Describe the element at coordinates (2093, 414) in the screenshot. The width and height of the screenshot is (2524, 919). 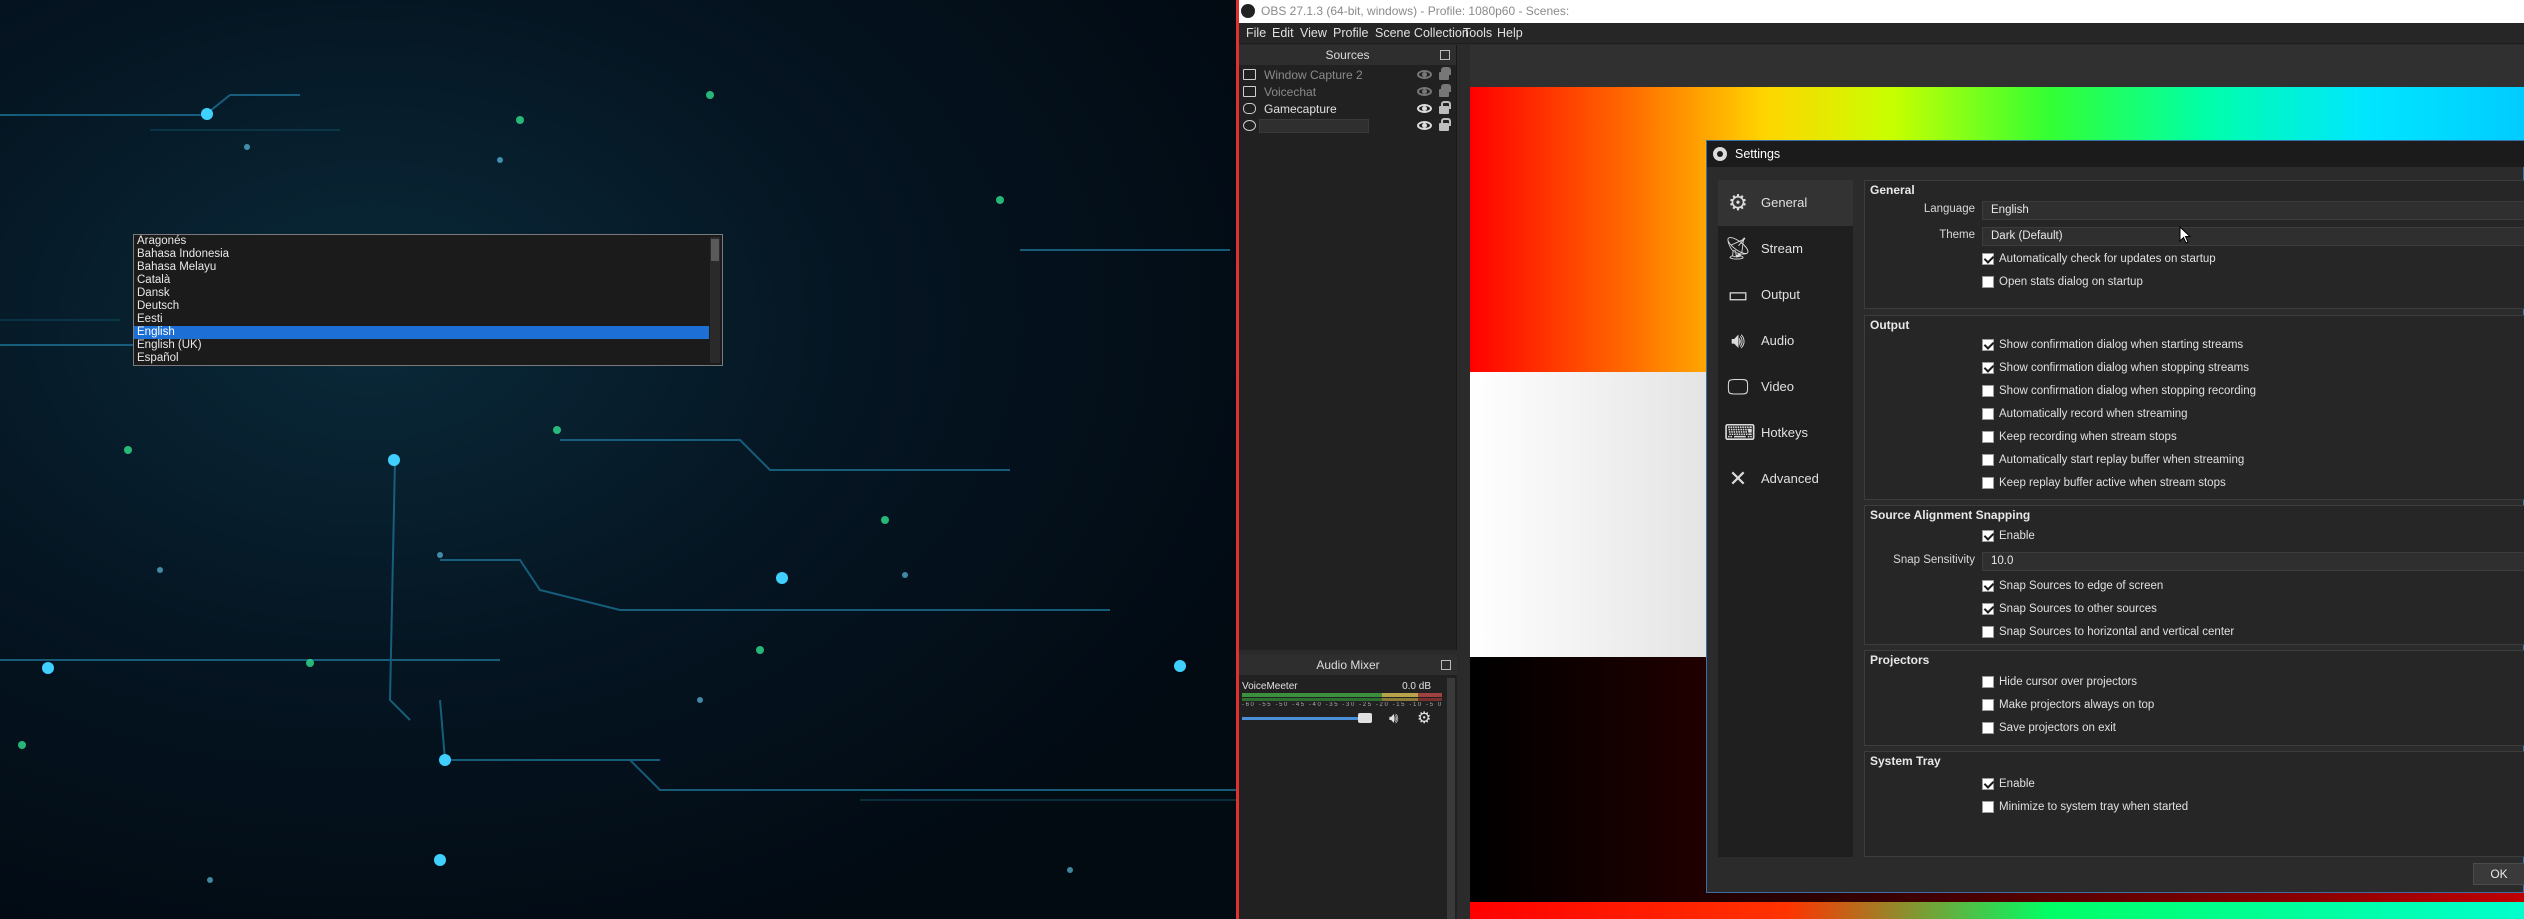
I see `checkbox-label: Automatically record when streaming` at that location.